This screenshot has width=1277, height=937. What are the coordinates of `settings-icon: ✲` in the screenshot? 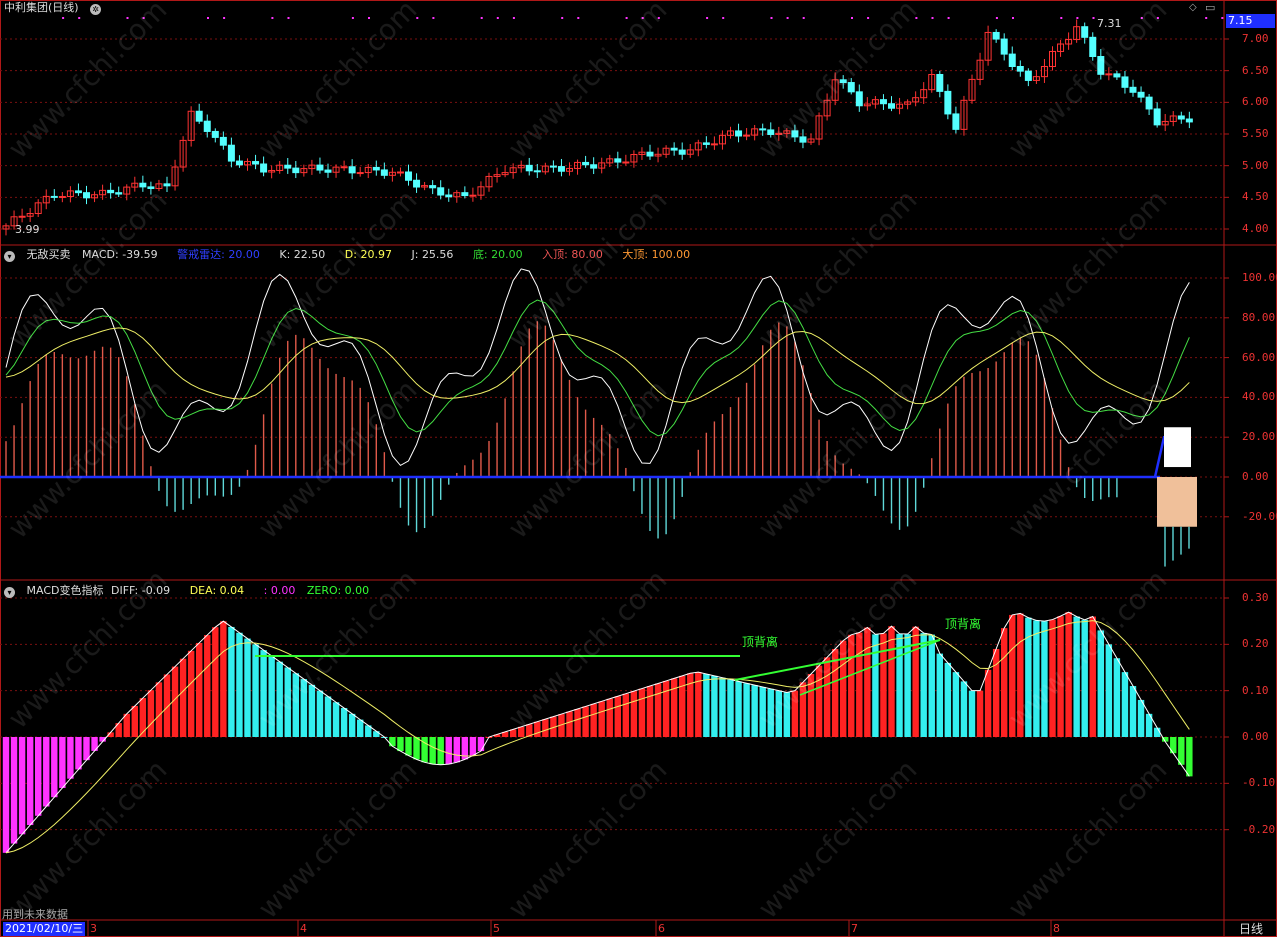 It's located at (96, 9).